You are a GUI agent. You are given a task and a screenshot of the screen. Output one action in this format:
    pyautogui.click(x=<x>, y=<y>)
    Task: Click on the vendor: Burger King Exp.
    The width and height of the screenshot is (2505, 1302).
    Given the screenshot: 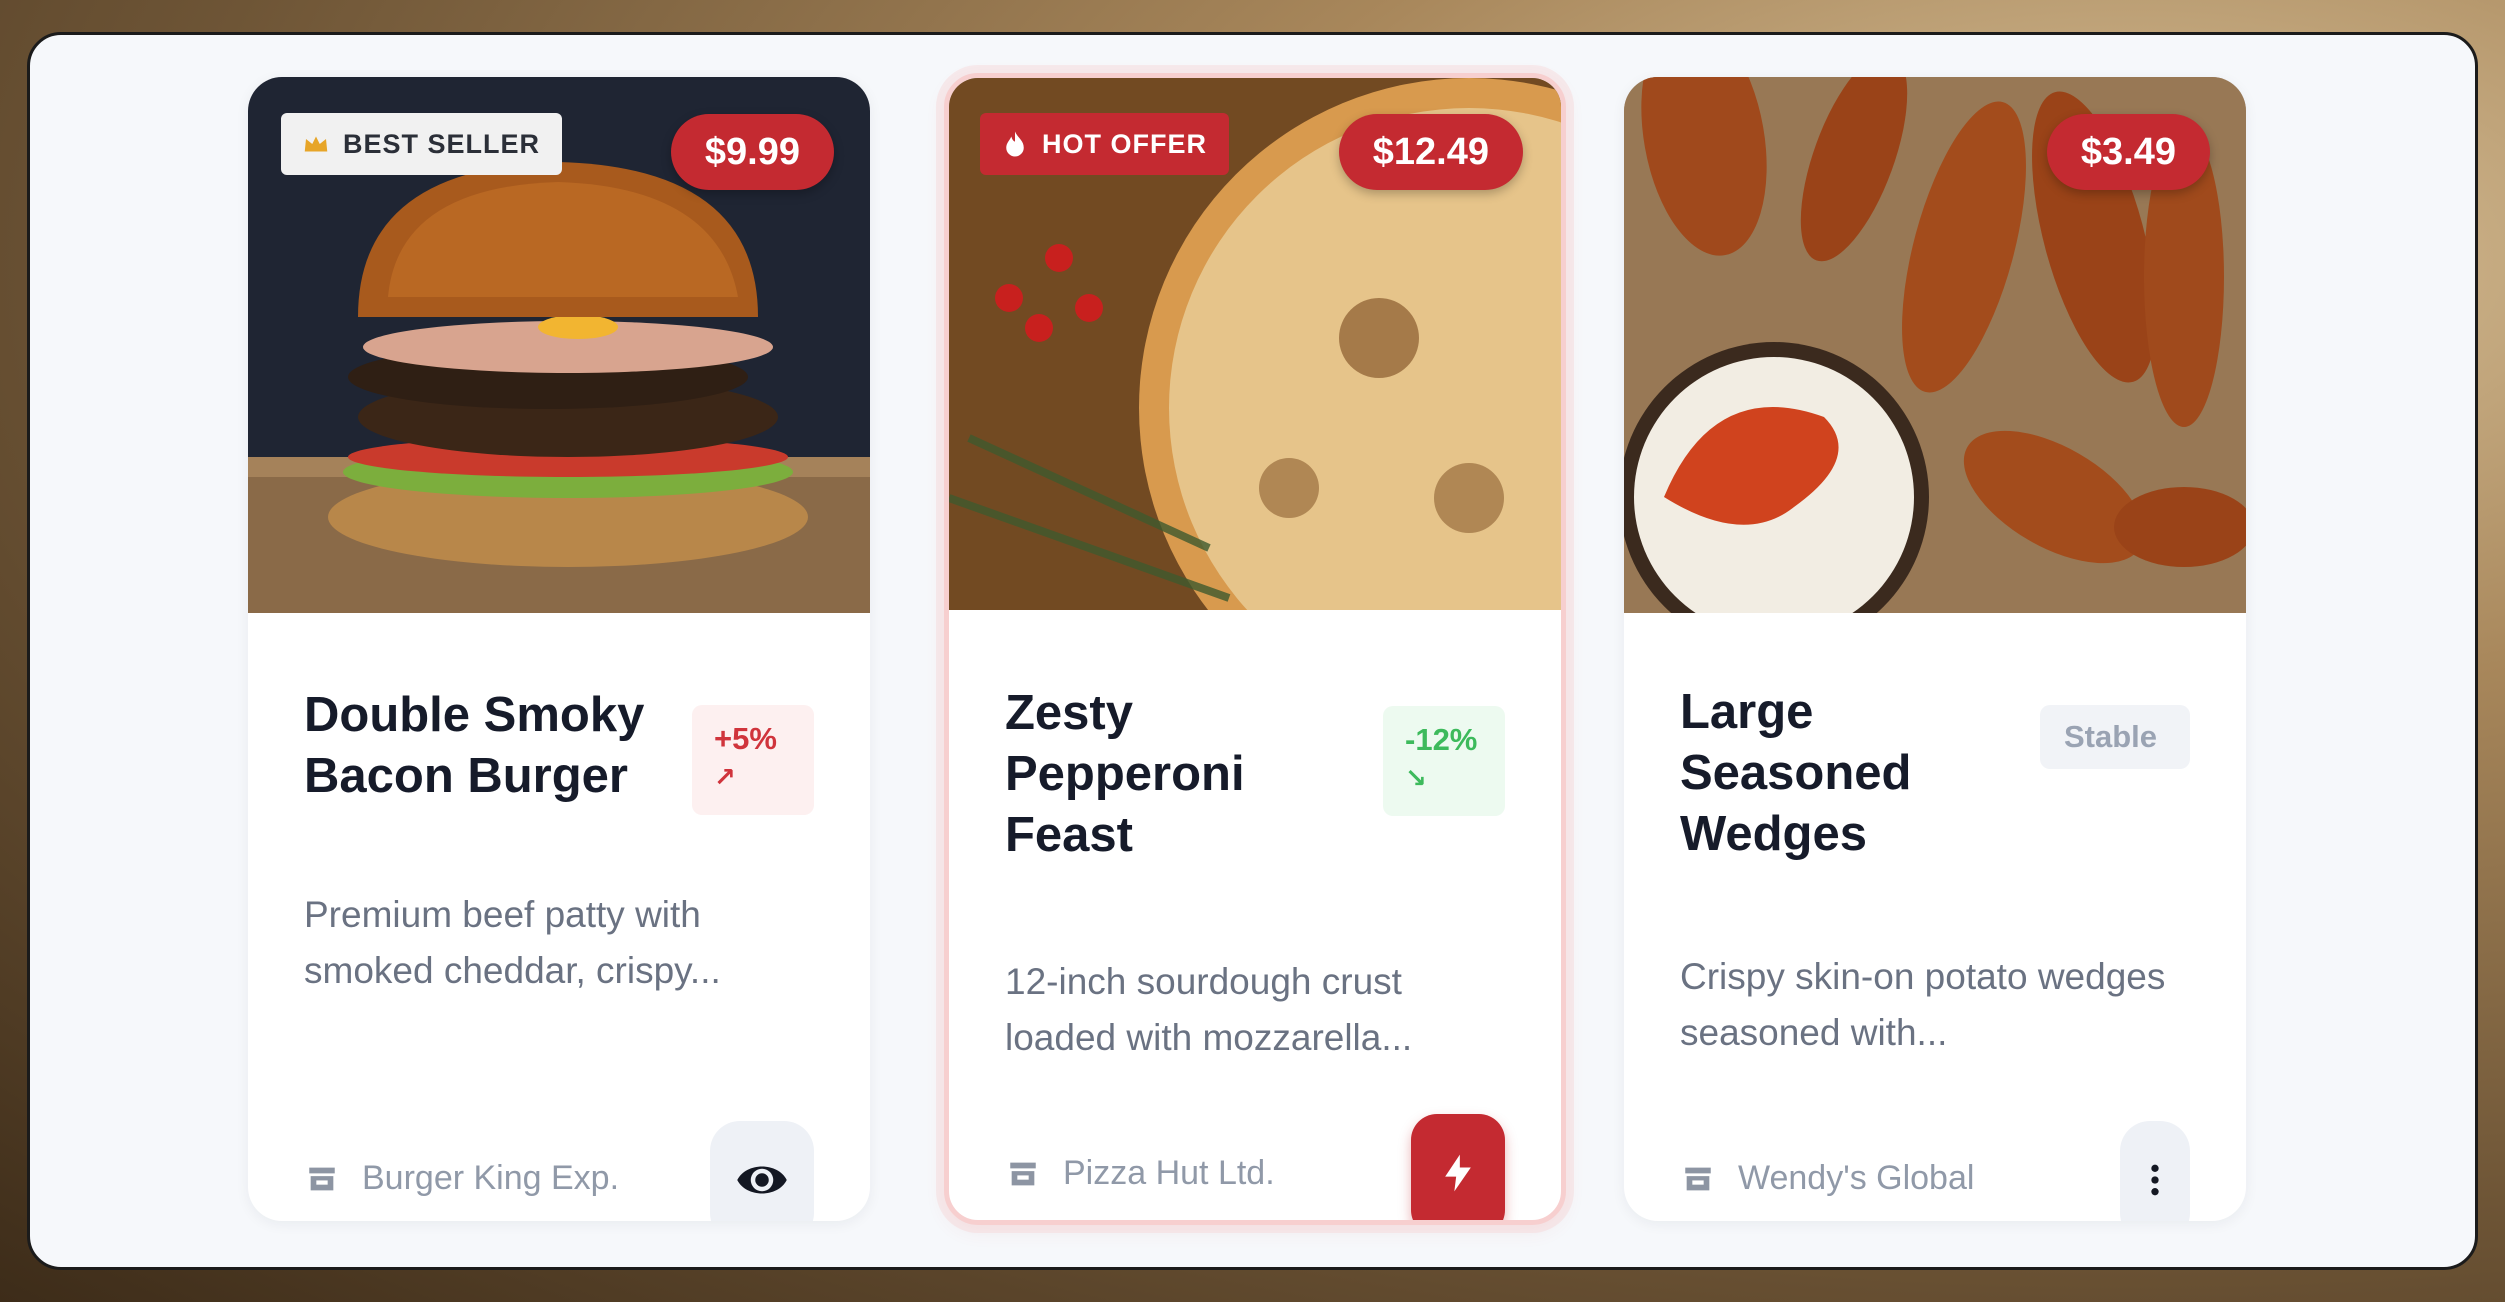 What is the action you would take?
    pyautogui.click(x=461, y=1178)
    